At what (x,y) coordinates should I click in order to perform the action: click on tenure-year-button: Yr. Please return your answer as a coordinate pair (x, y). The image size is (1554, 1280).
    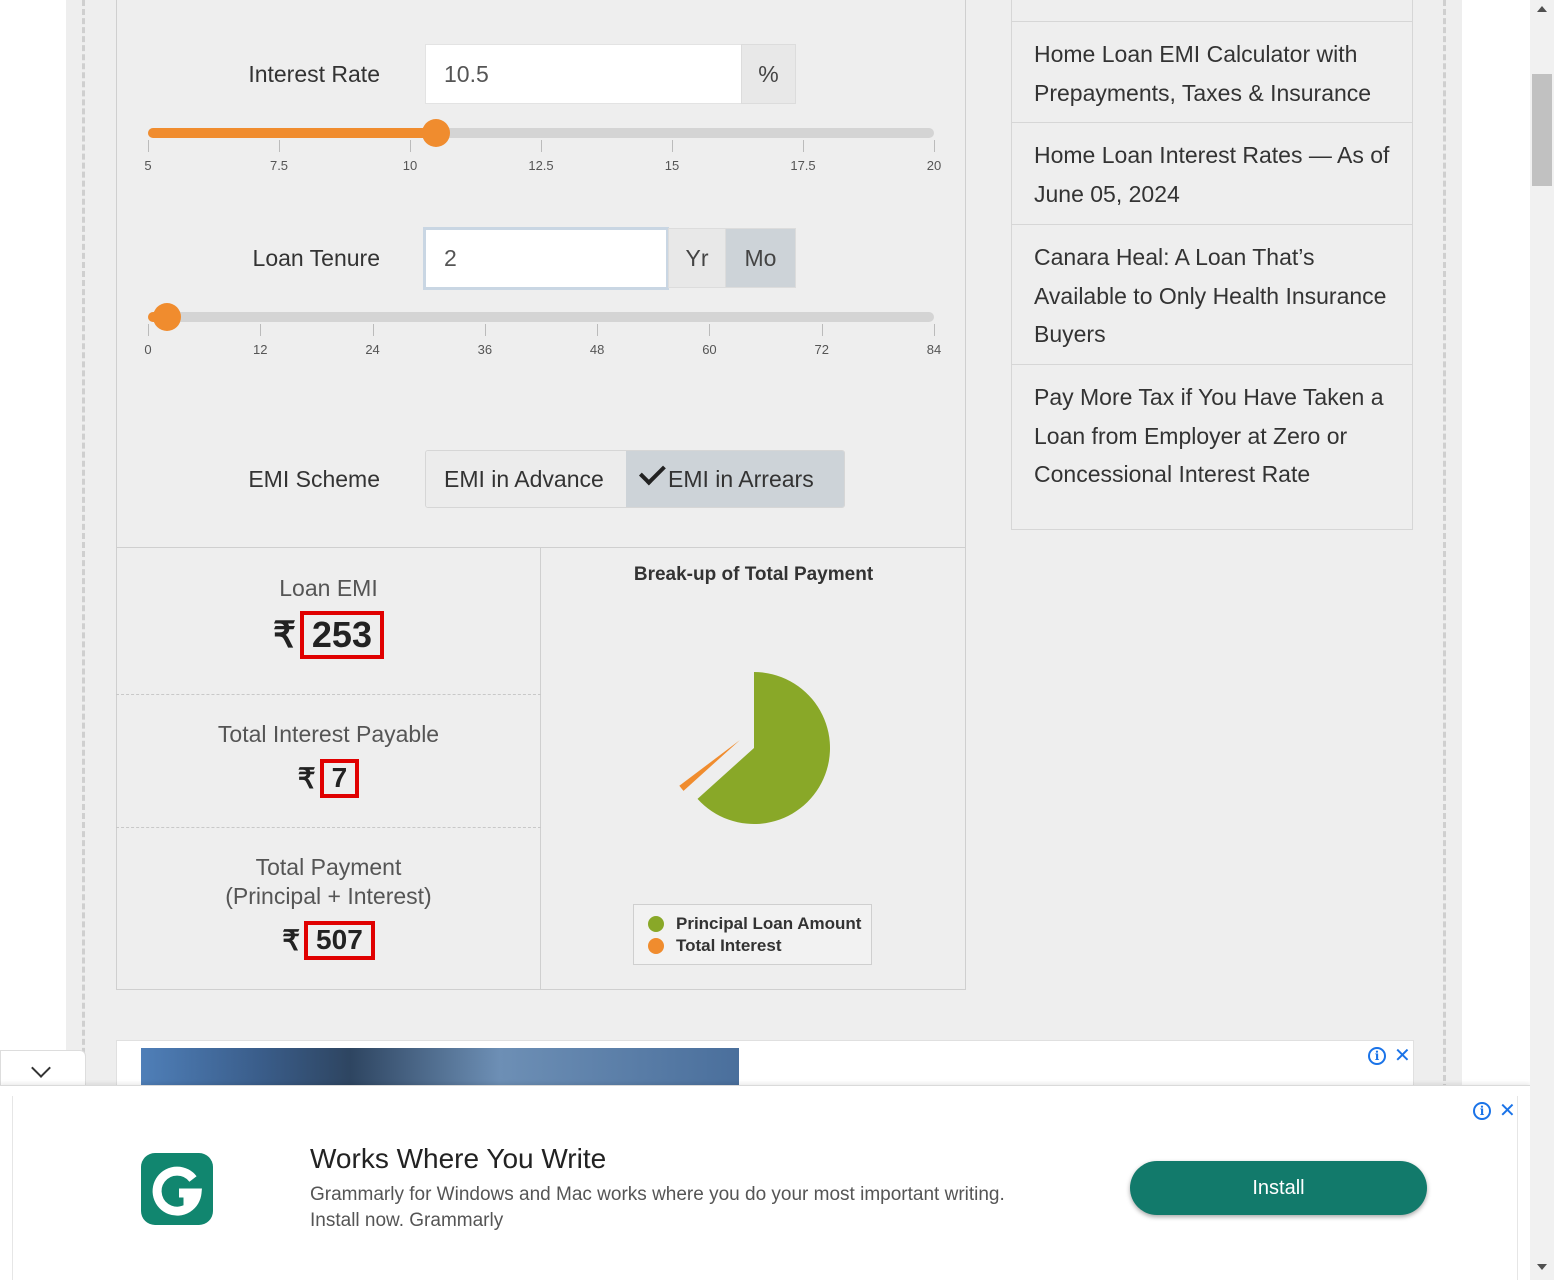
    Looking at the image, I should click on (697, 258).